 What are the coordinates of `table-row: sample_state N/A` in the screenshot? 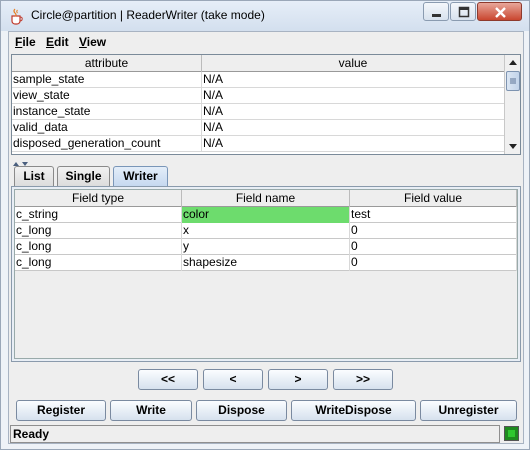 It's located at (258, 80).